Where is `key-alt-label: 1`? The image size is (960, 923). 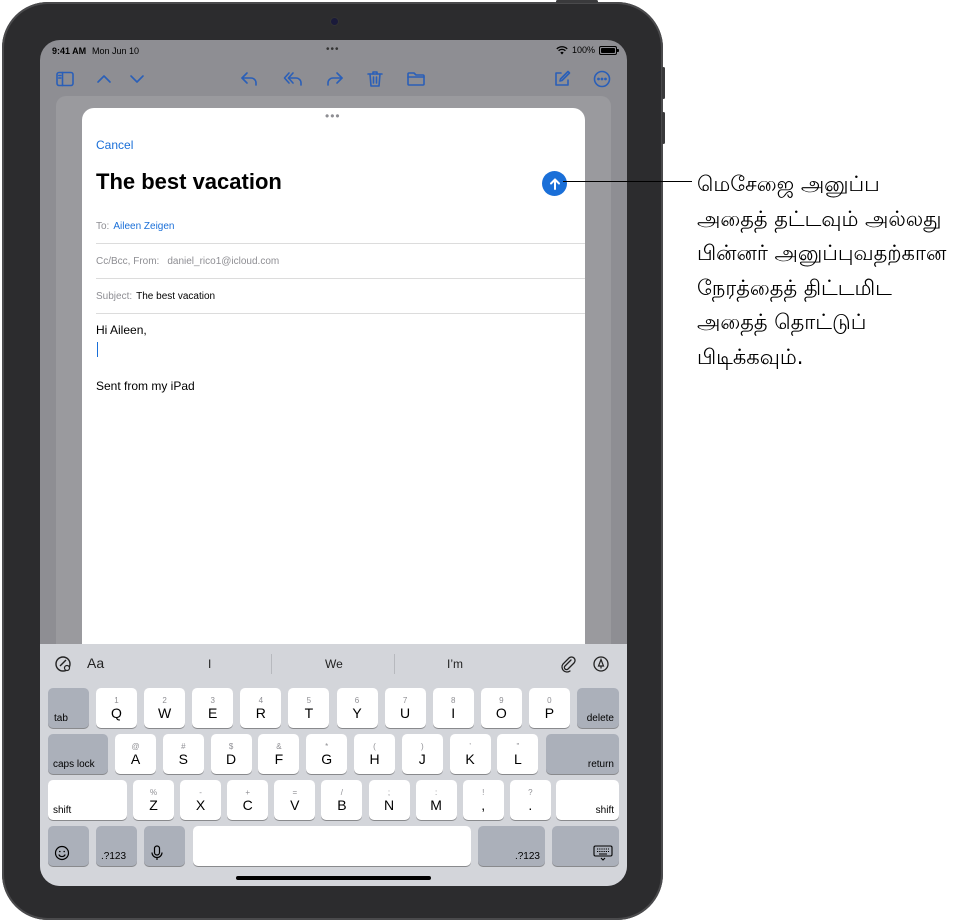
key-alt-label: 1 is located at coordinates (116, 700).